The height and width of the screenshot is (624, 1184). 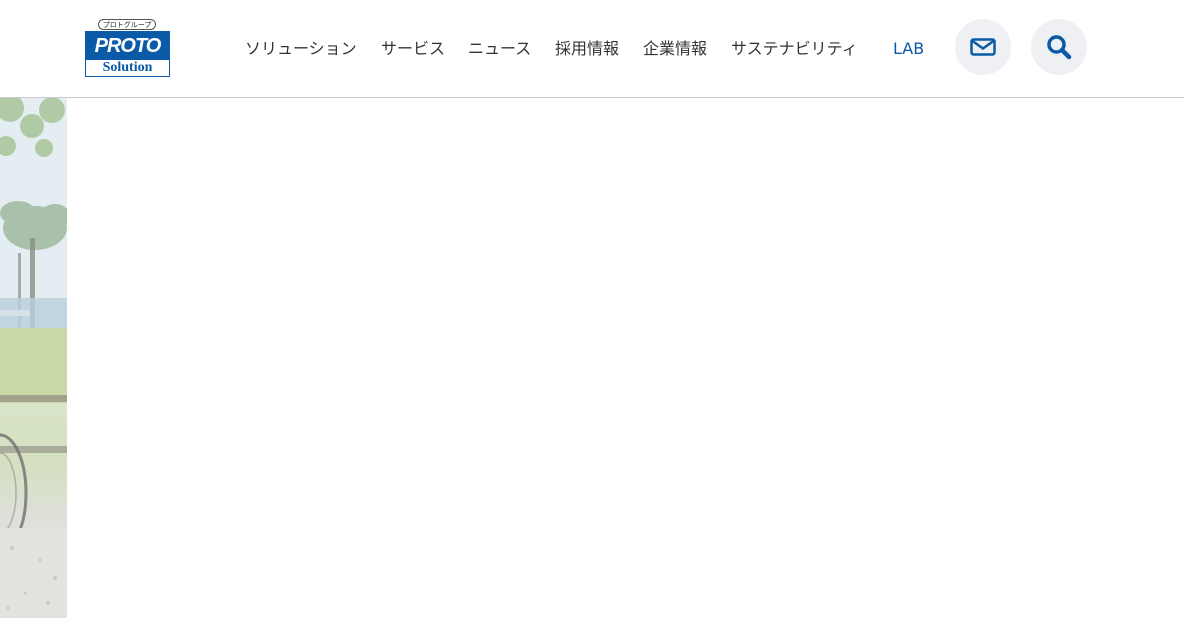 What do you see at coordinates (301, 49) in the screenshot?
I see `nav-item-solutions: ソリューション` at bounding box center [301, 49].